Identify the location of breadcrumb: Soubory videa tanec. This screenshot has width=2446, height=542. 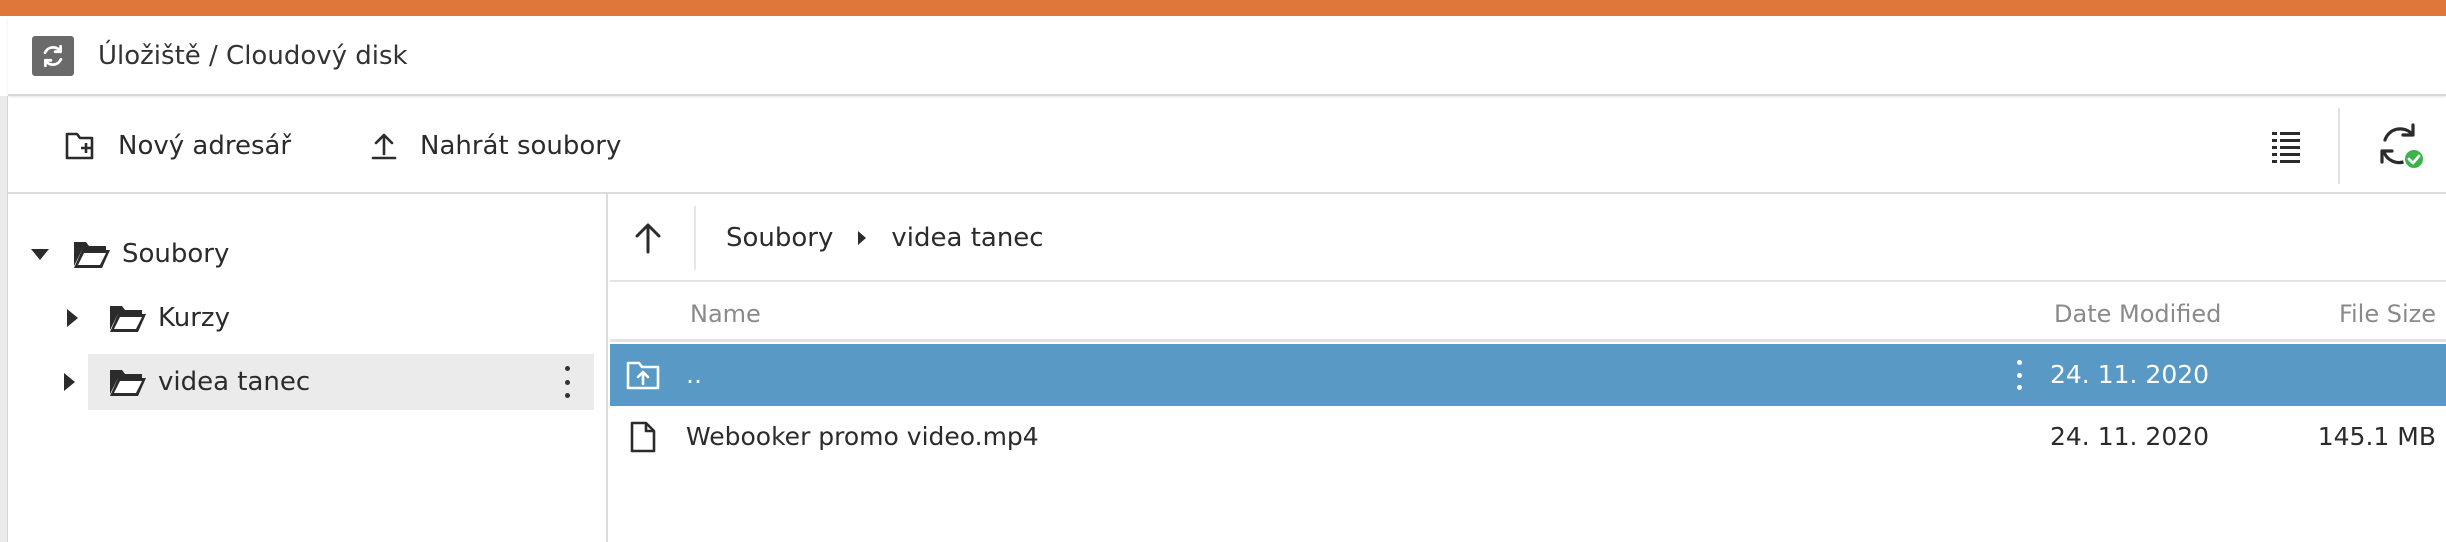
(1528, 238).